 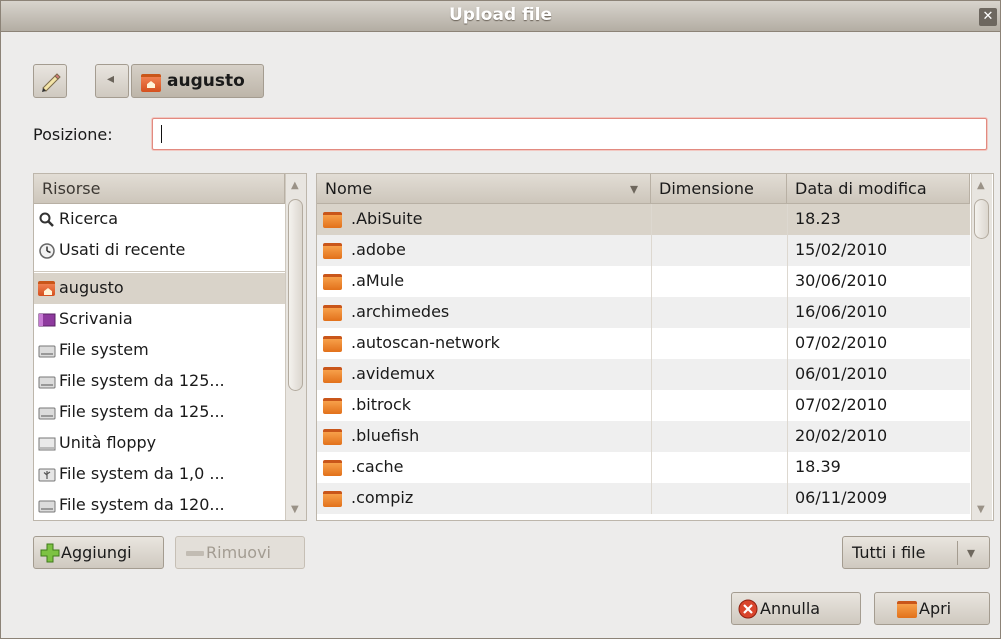 What do you see at coordinates (643, 312) in the screenshot?
I see `file-row: .archimedes 16/06/2010` at bounding box center [643, 312].